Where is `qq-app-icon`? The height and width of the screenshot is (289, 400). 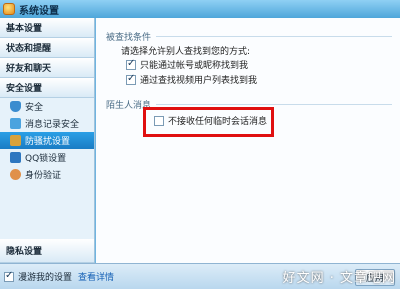 qq-app-icon is located at coordinates (9, 9).